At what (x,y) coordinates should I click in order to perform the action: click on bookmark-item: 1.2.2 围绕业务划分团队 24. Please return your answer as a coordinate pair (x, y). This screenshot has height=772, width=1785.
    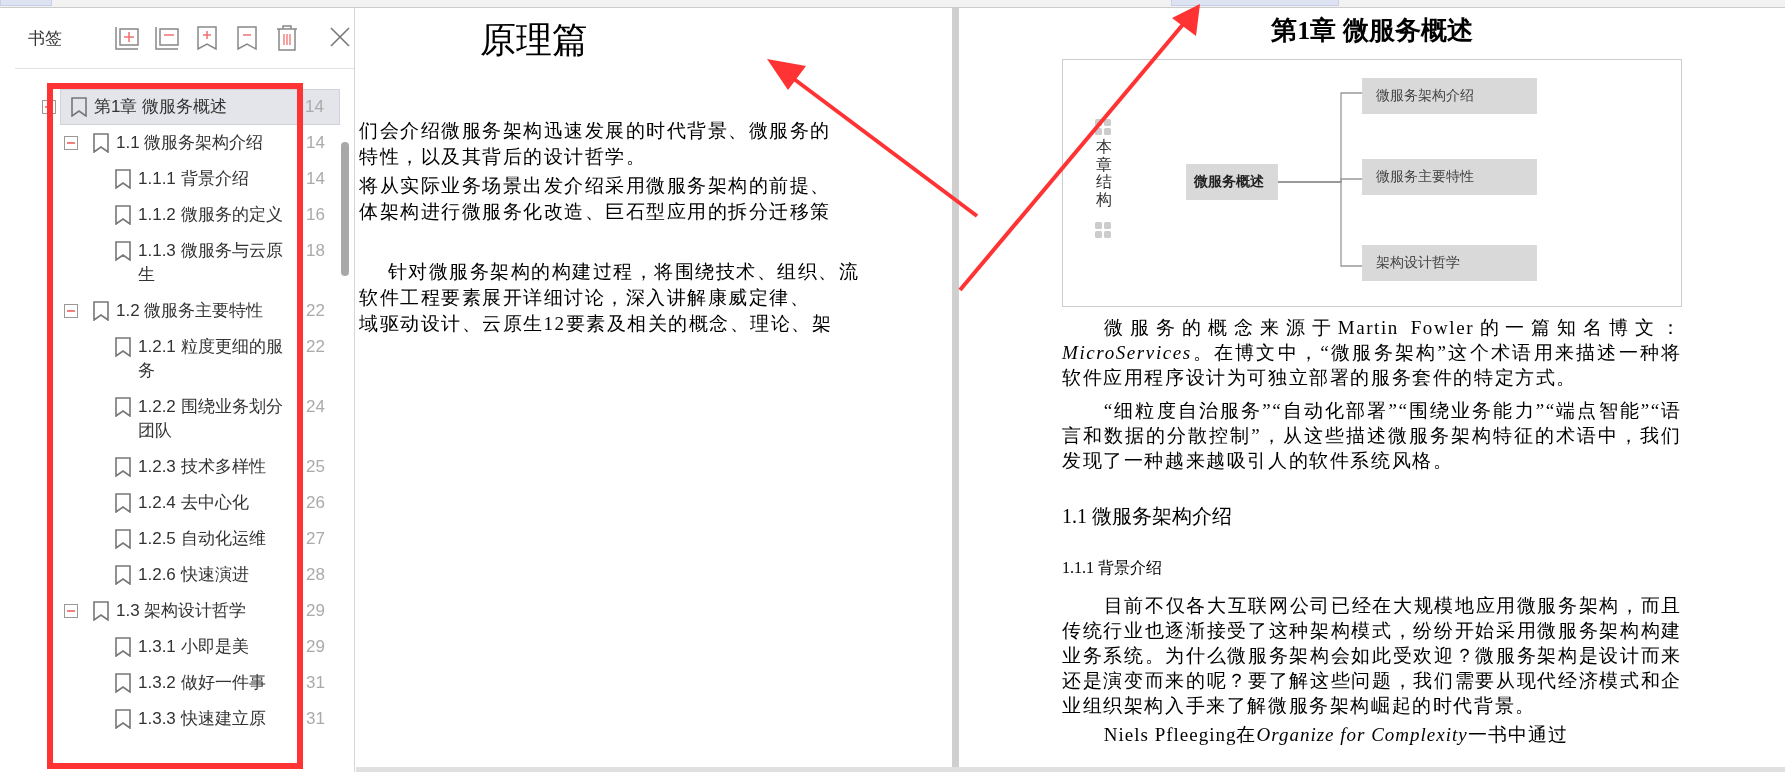
    Looking at the image, I should click on (227, 419).